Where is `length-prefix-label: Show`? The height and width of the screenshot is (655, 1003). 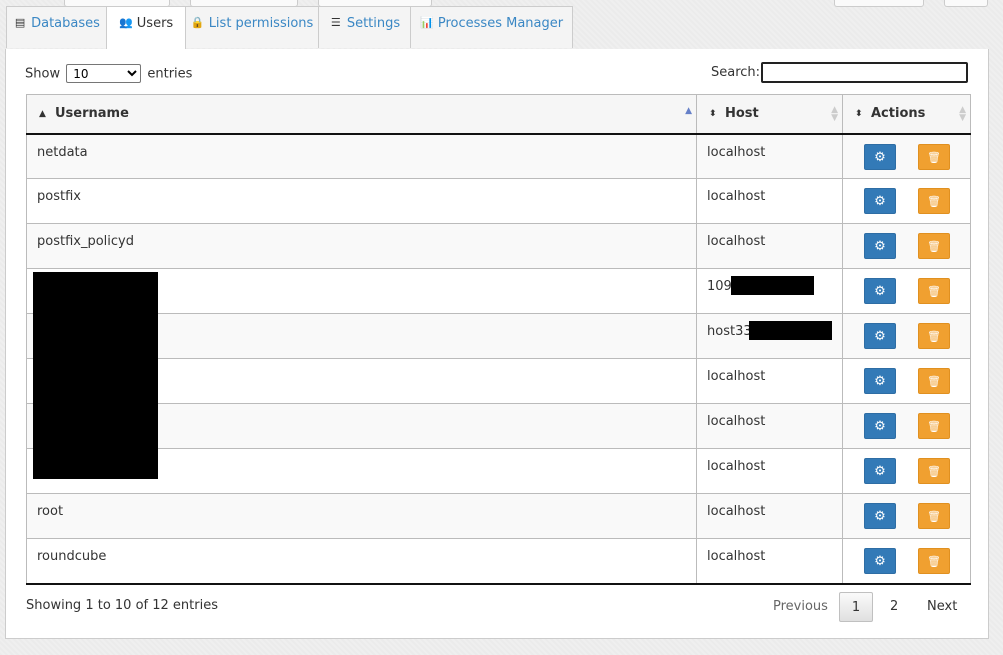 length-prefix-label: Show is located at coordinates (43, 74).